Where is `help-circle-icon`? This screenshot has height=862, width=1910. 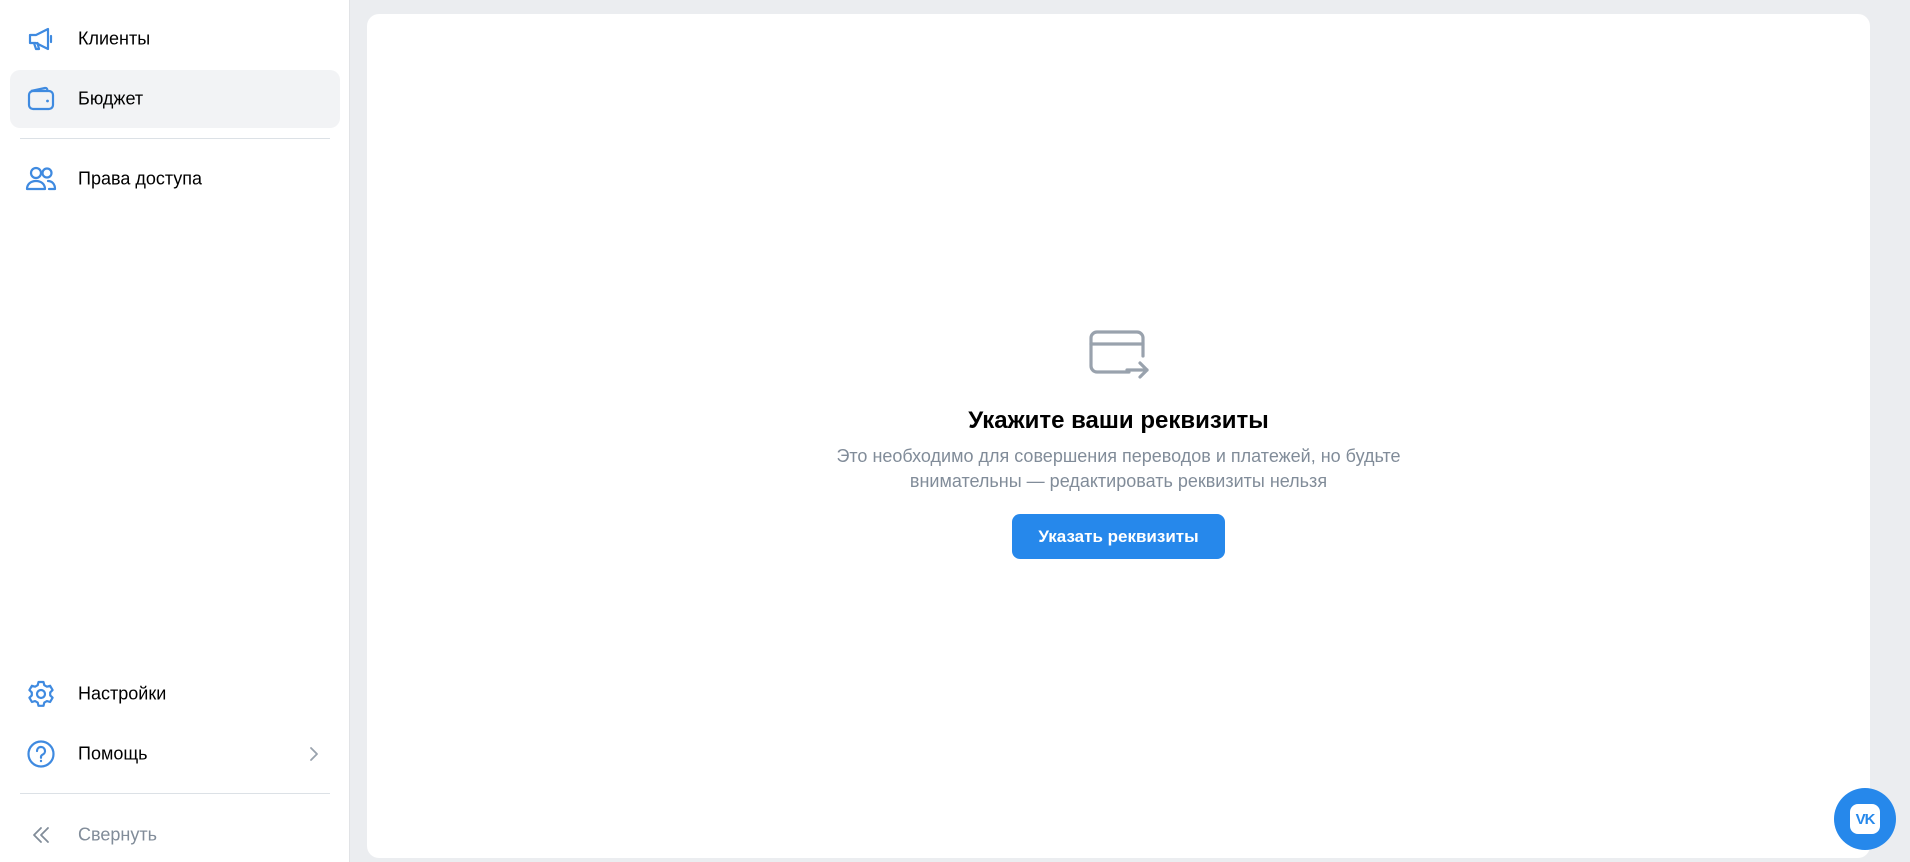
help-circle-icon is located at coordinates (41, 754).